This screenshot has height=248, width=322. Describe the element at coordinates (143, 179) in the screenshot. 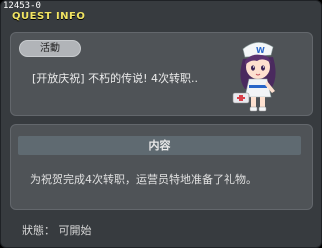

I see `content-description: 为祝贺完成4次转职，运营员特地准备了礼物。` at that location.